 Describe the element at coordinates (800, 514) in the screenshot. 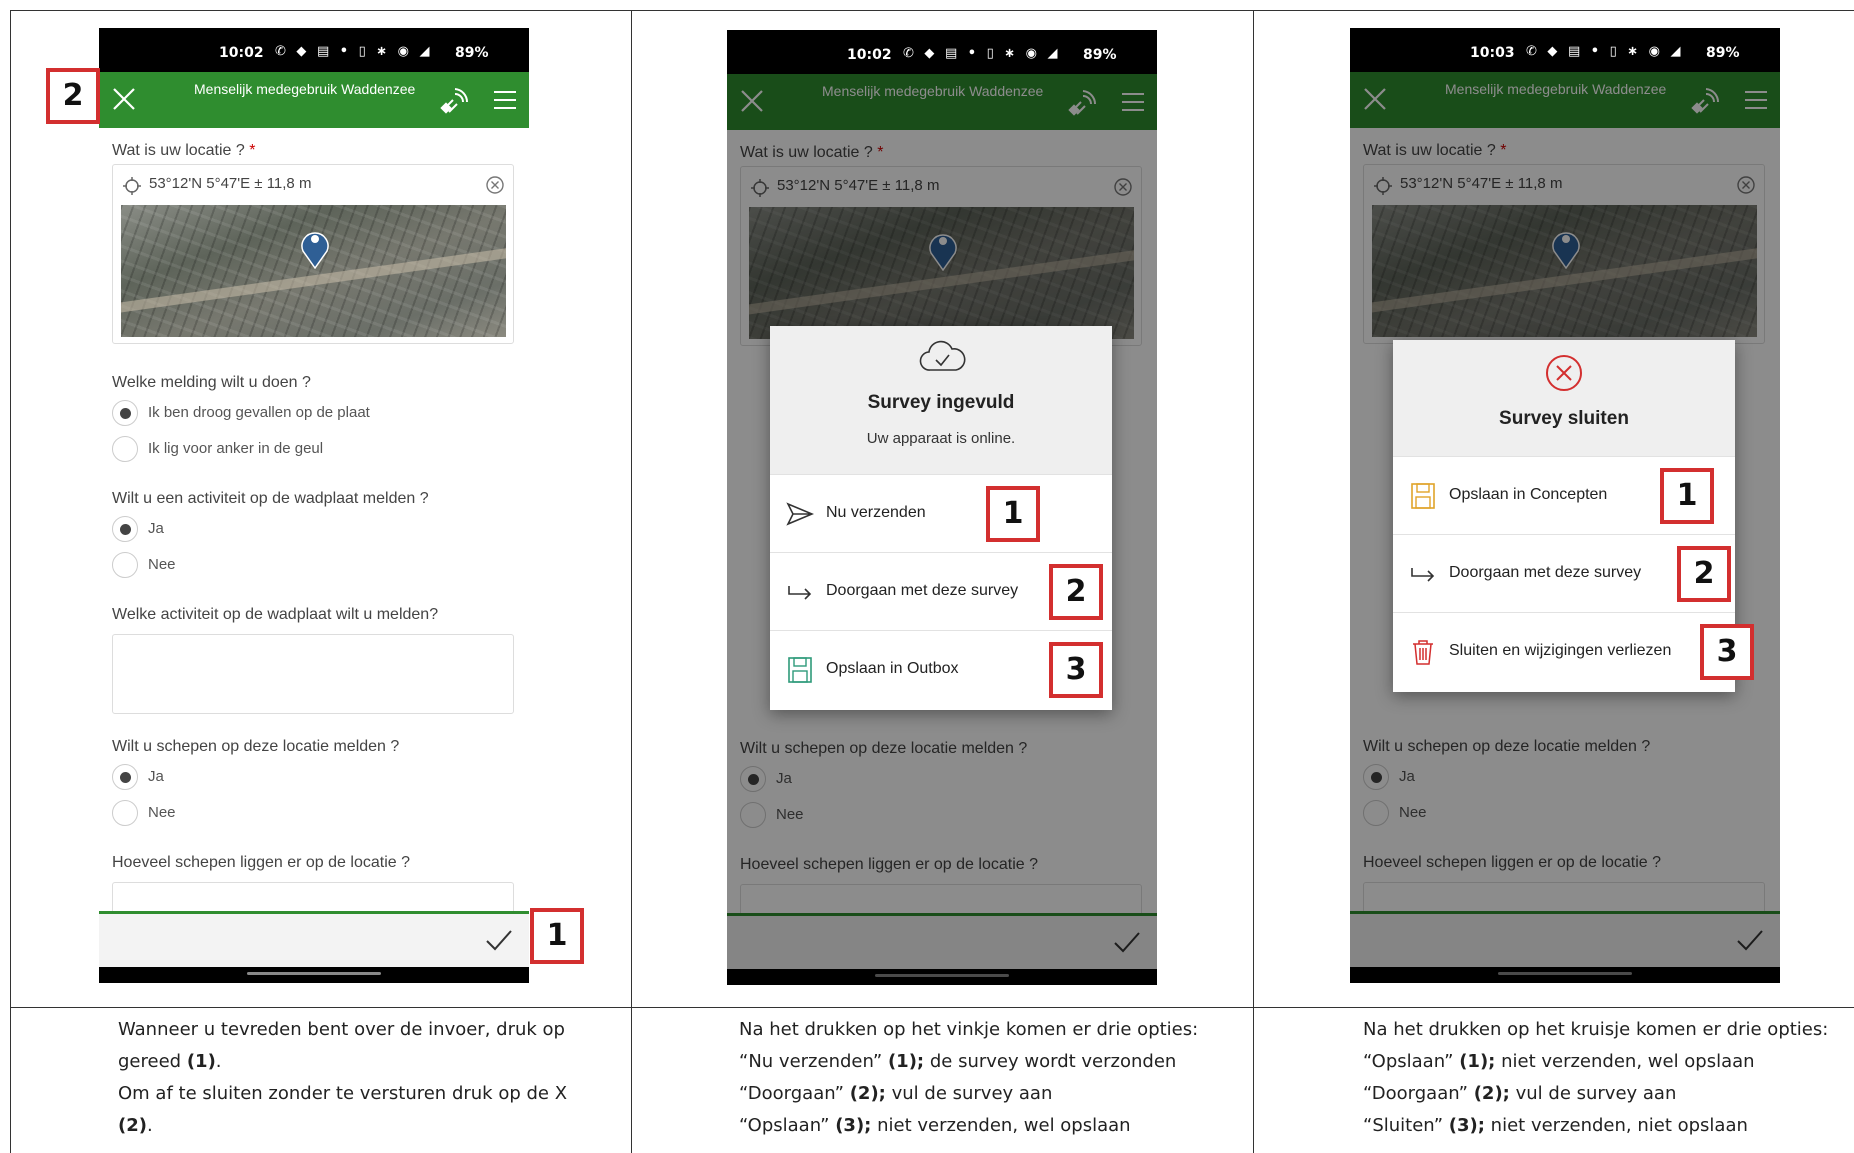

I see `send-icon` at that location.